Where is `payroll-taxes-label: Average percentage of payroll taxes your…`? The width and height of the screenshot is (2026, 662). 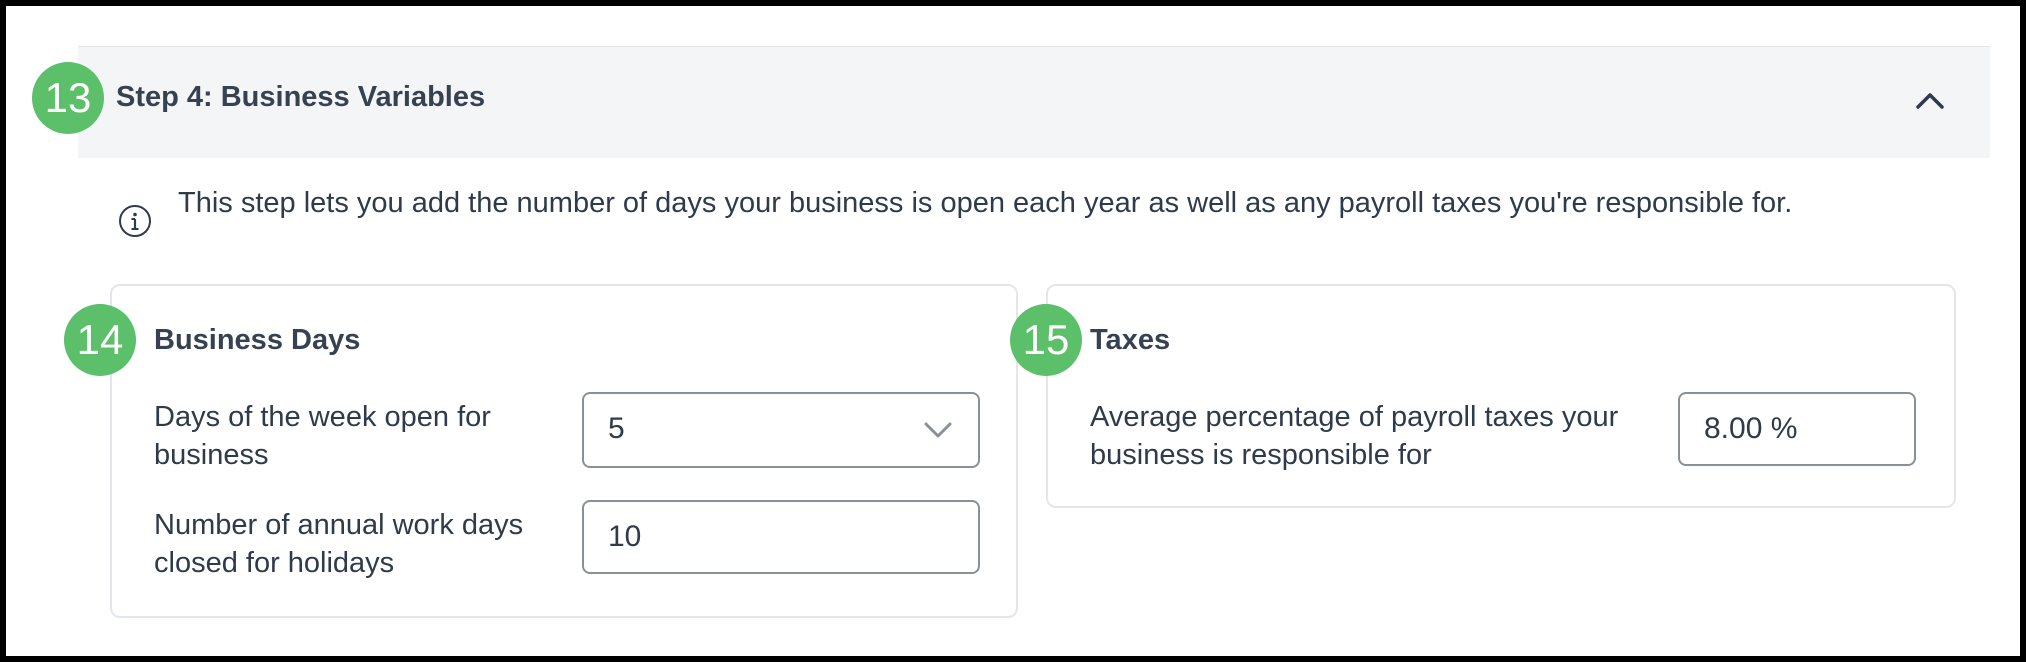 payroll-taxes-label: Average percentage of payroll taxes your… is located at coordinates (1354, 436).